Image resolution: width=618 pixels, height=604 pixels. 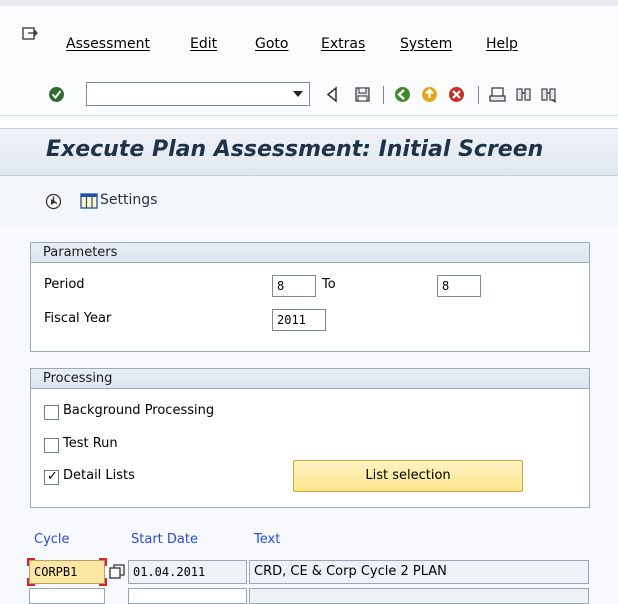 I want to click on back-arrow-icon, so click(x=332, y=94).